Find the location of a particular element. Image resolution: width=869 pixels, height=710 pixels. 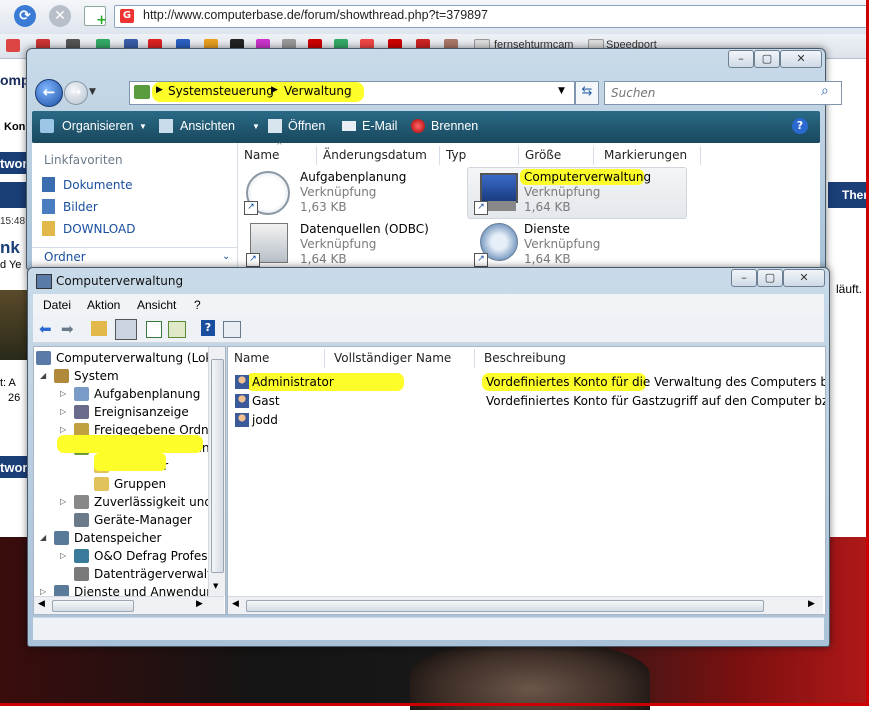

file-size: 1,64 KB is located at coordinates (323, 259).